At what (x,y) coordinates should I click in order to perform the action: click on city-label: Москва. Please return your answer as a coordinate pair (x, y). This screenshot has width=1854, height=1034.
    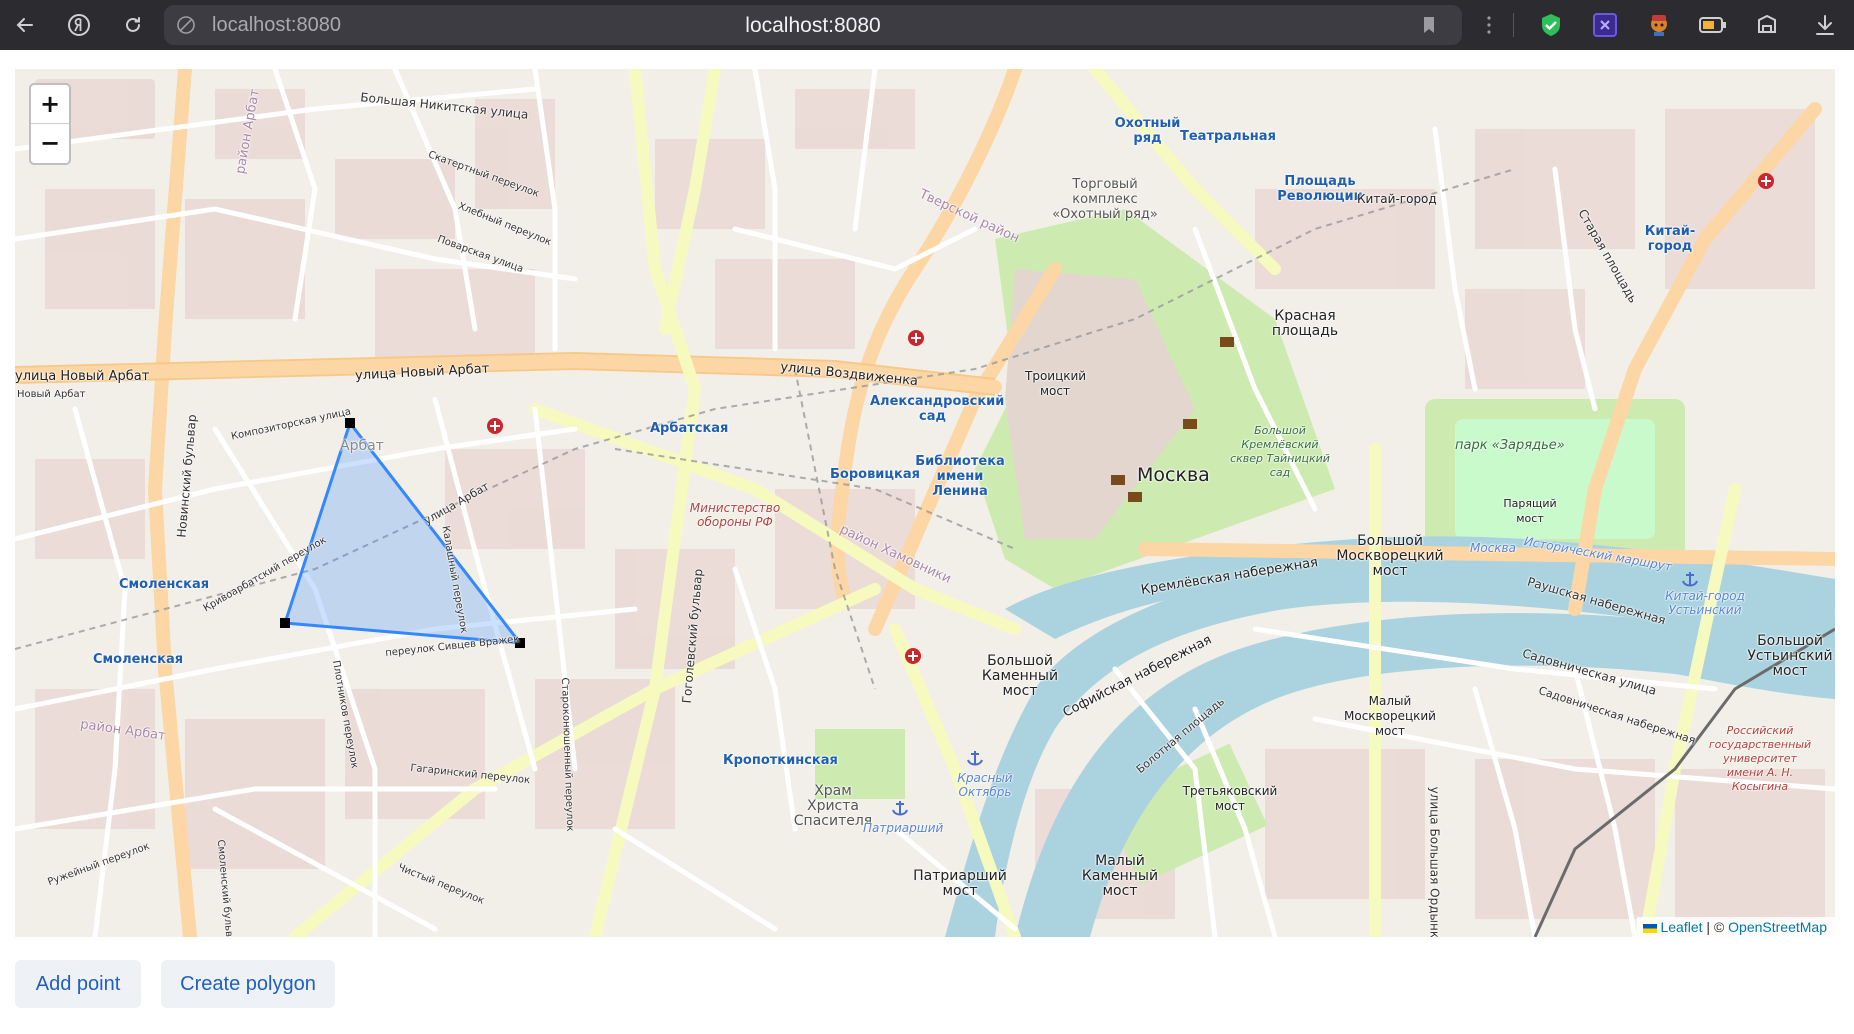
    Looking at the image, I should click on (1173, 475).